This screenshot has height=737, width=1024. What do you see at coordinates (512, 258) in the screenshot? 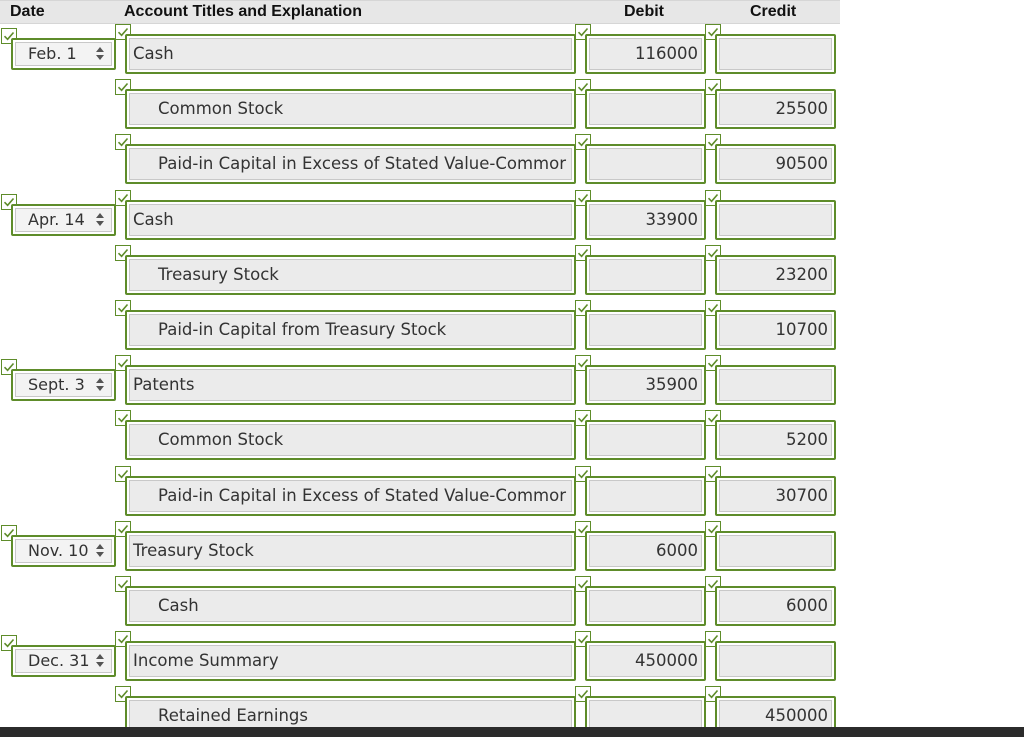
I see `journal-row: Treasury Stock 23200` at bounding box center [512, 258].